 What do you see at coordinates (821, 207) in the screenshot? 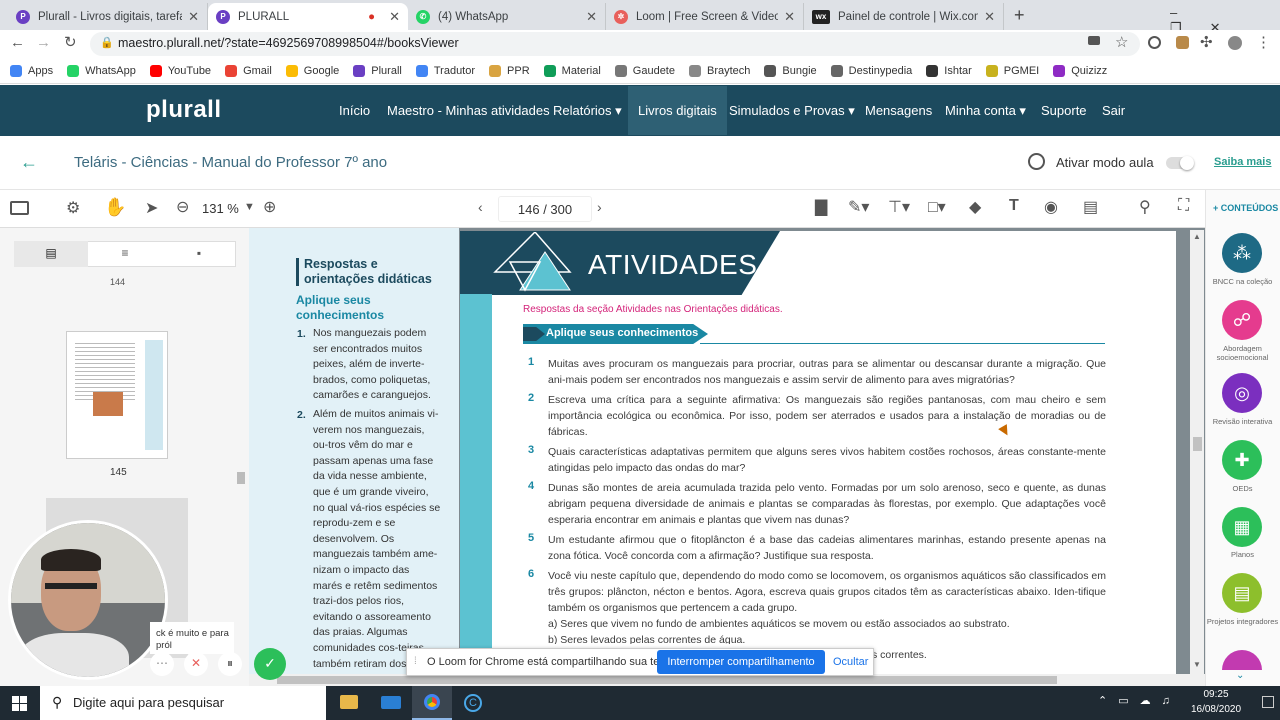
I see `comment-icon: ▇` at bounding box center [821, 207].